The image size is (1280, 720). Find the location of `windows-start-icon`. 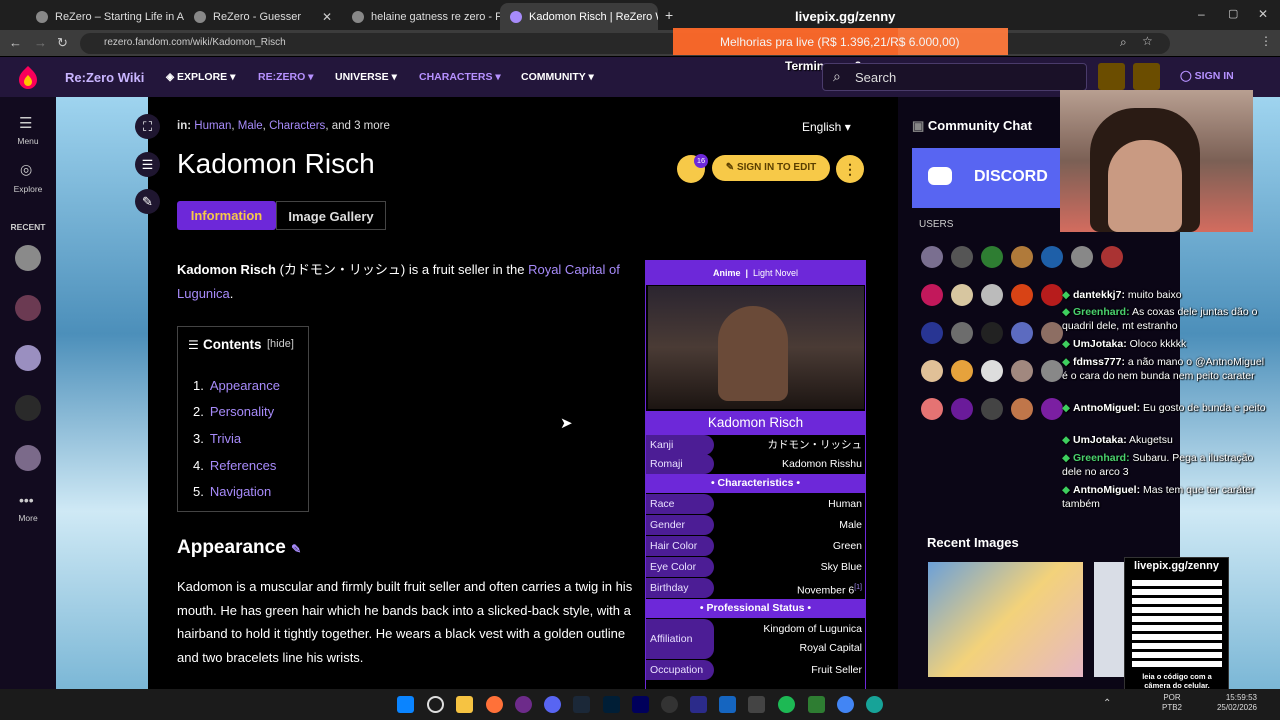

windows-start-icon is located at coordinates (405, 704).